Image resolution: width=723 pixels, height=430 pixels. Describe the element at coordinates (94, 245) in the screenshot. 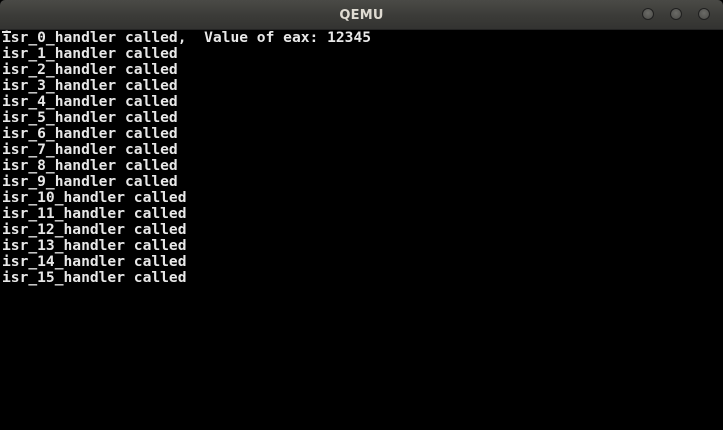

I see `console-line: isr_13_handler called` at that location.